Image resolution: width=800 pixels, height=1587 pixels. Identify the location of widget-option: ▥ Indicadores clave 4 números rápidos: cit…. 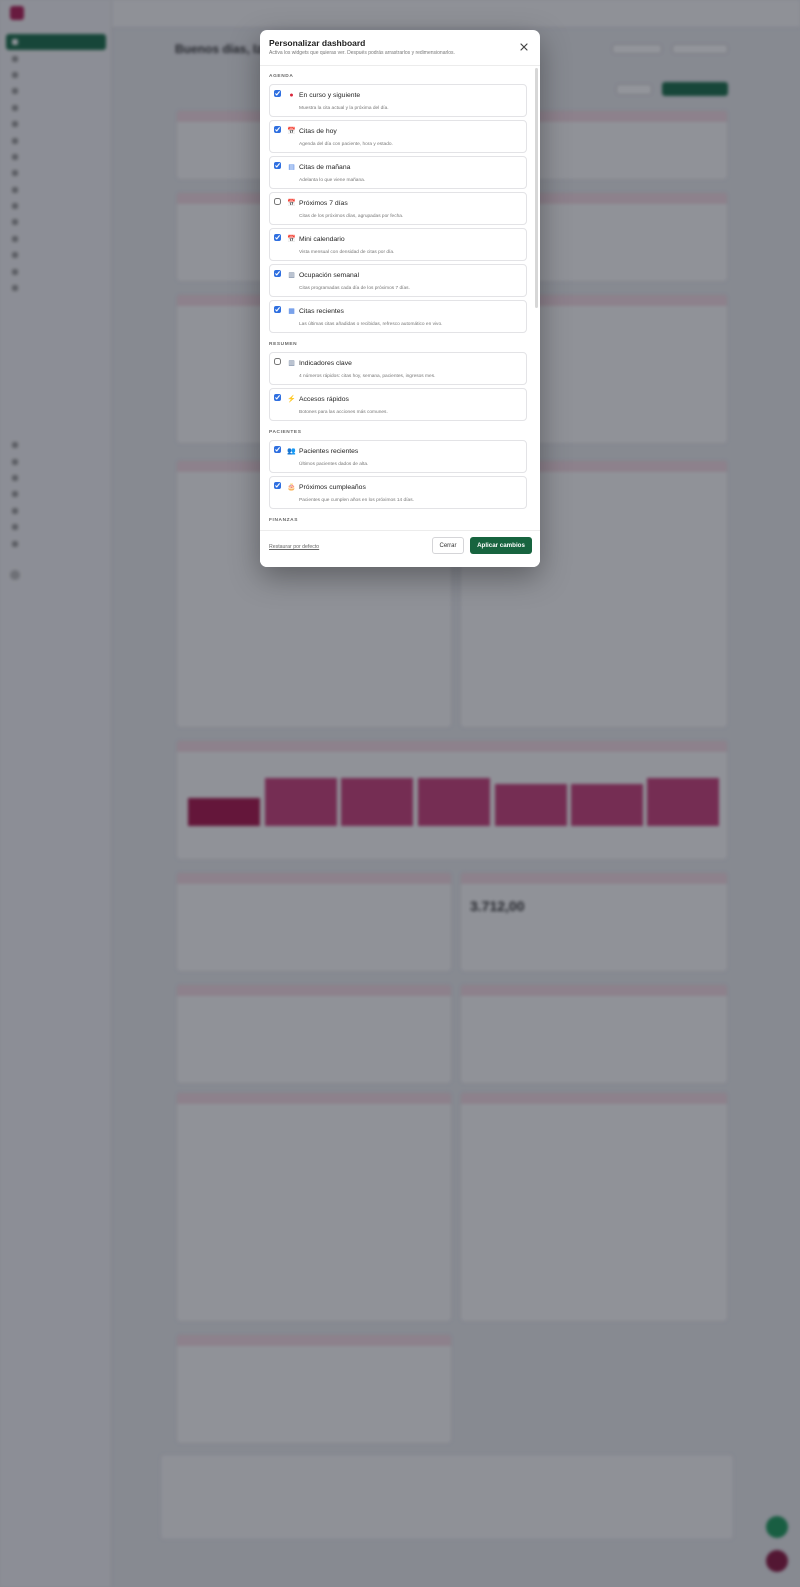
(398, 368).